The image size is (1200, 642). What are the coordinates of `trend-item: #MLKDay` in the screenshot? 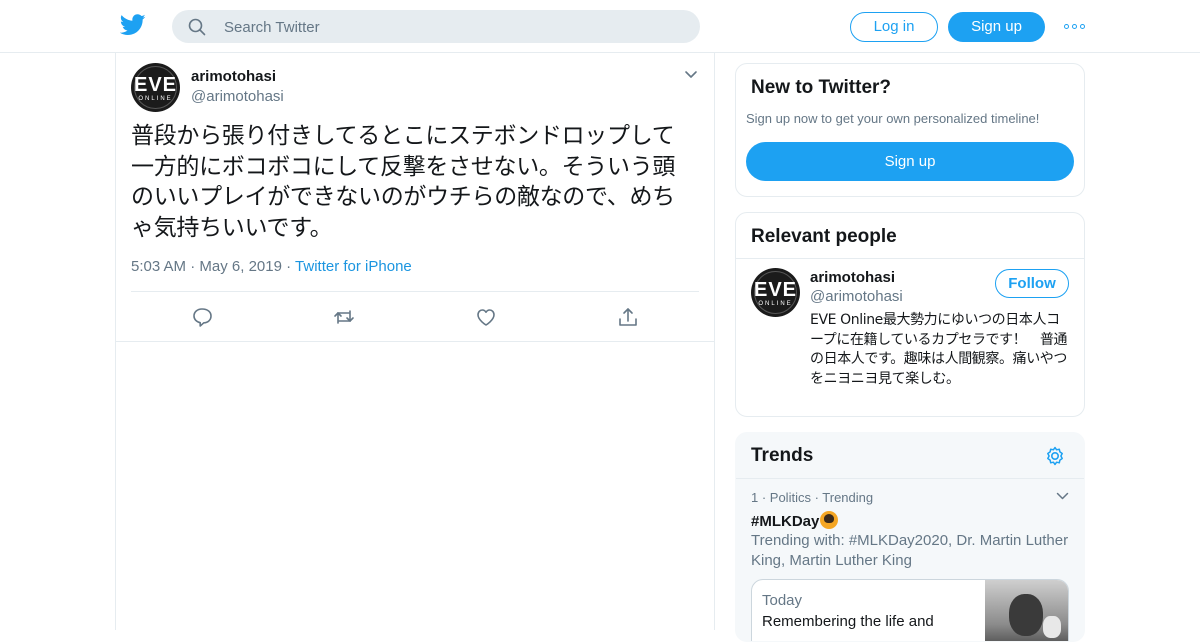 It's located at (795, 520).